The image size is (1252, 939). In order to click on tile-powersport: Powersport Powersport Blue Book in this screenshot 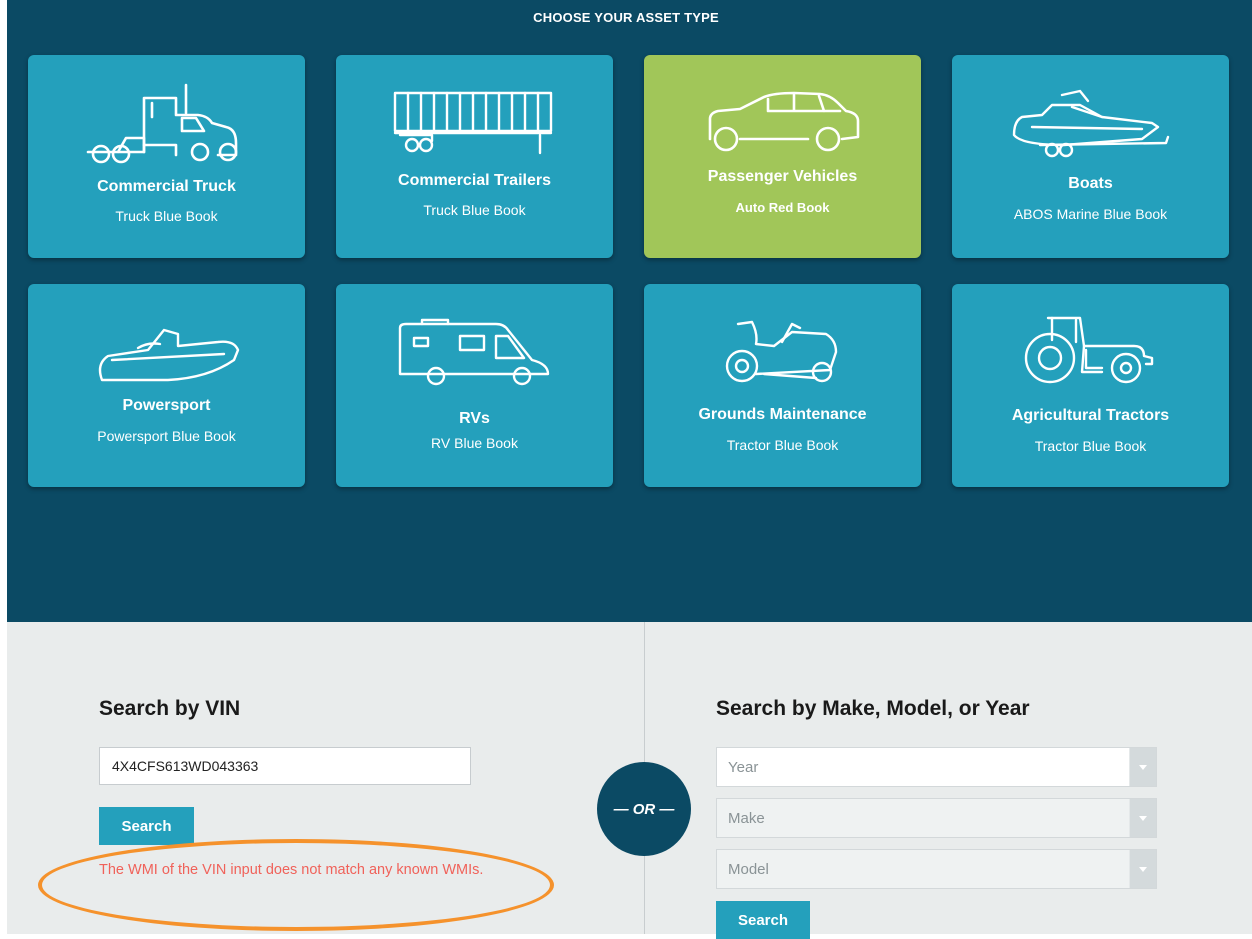, I will do `click(166, 385)`.